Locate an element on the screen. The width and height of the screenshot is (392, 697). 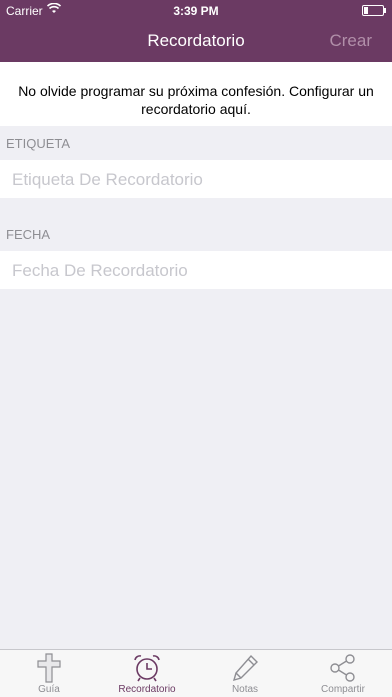
battery-icon is located at coordinates (374, 10).